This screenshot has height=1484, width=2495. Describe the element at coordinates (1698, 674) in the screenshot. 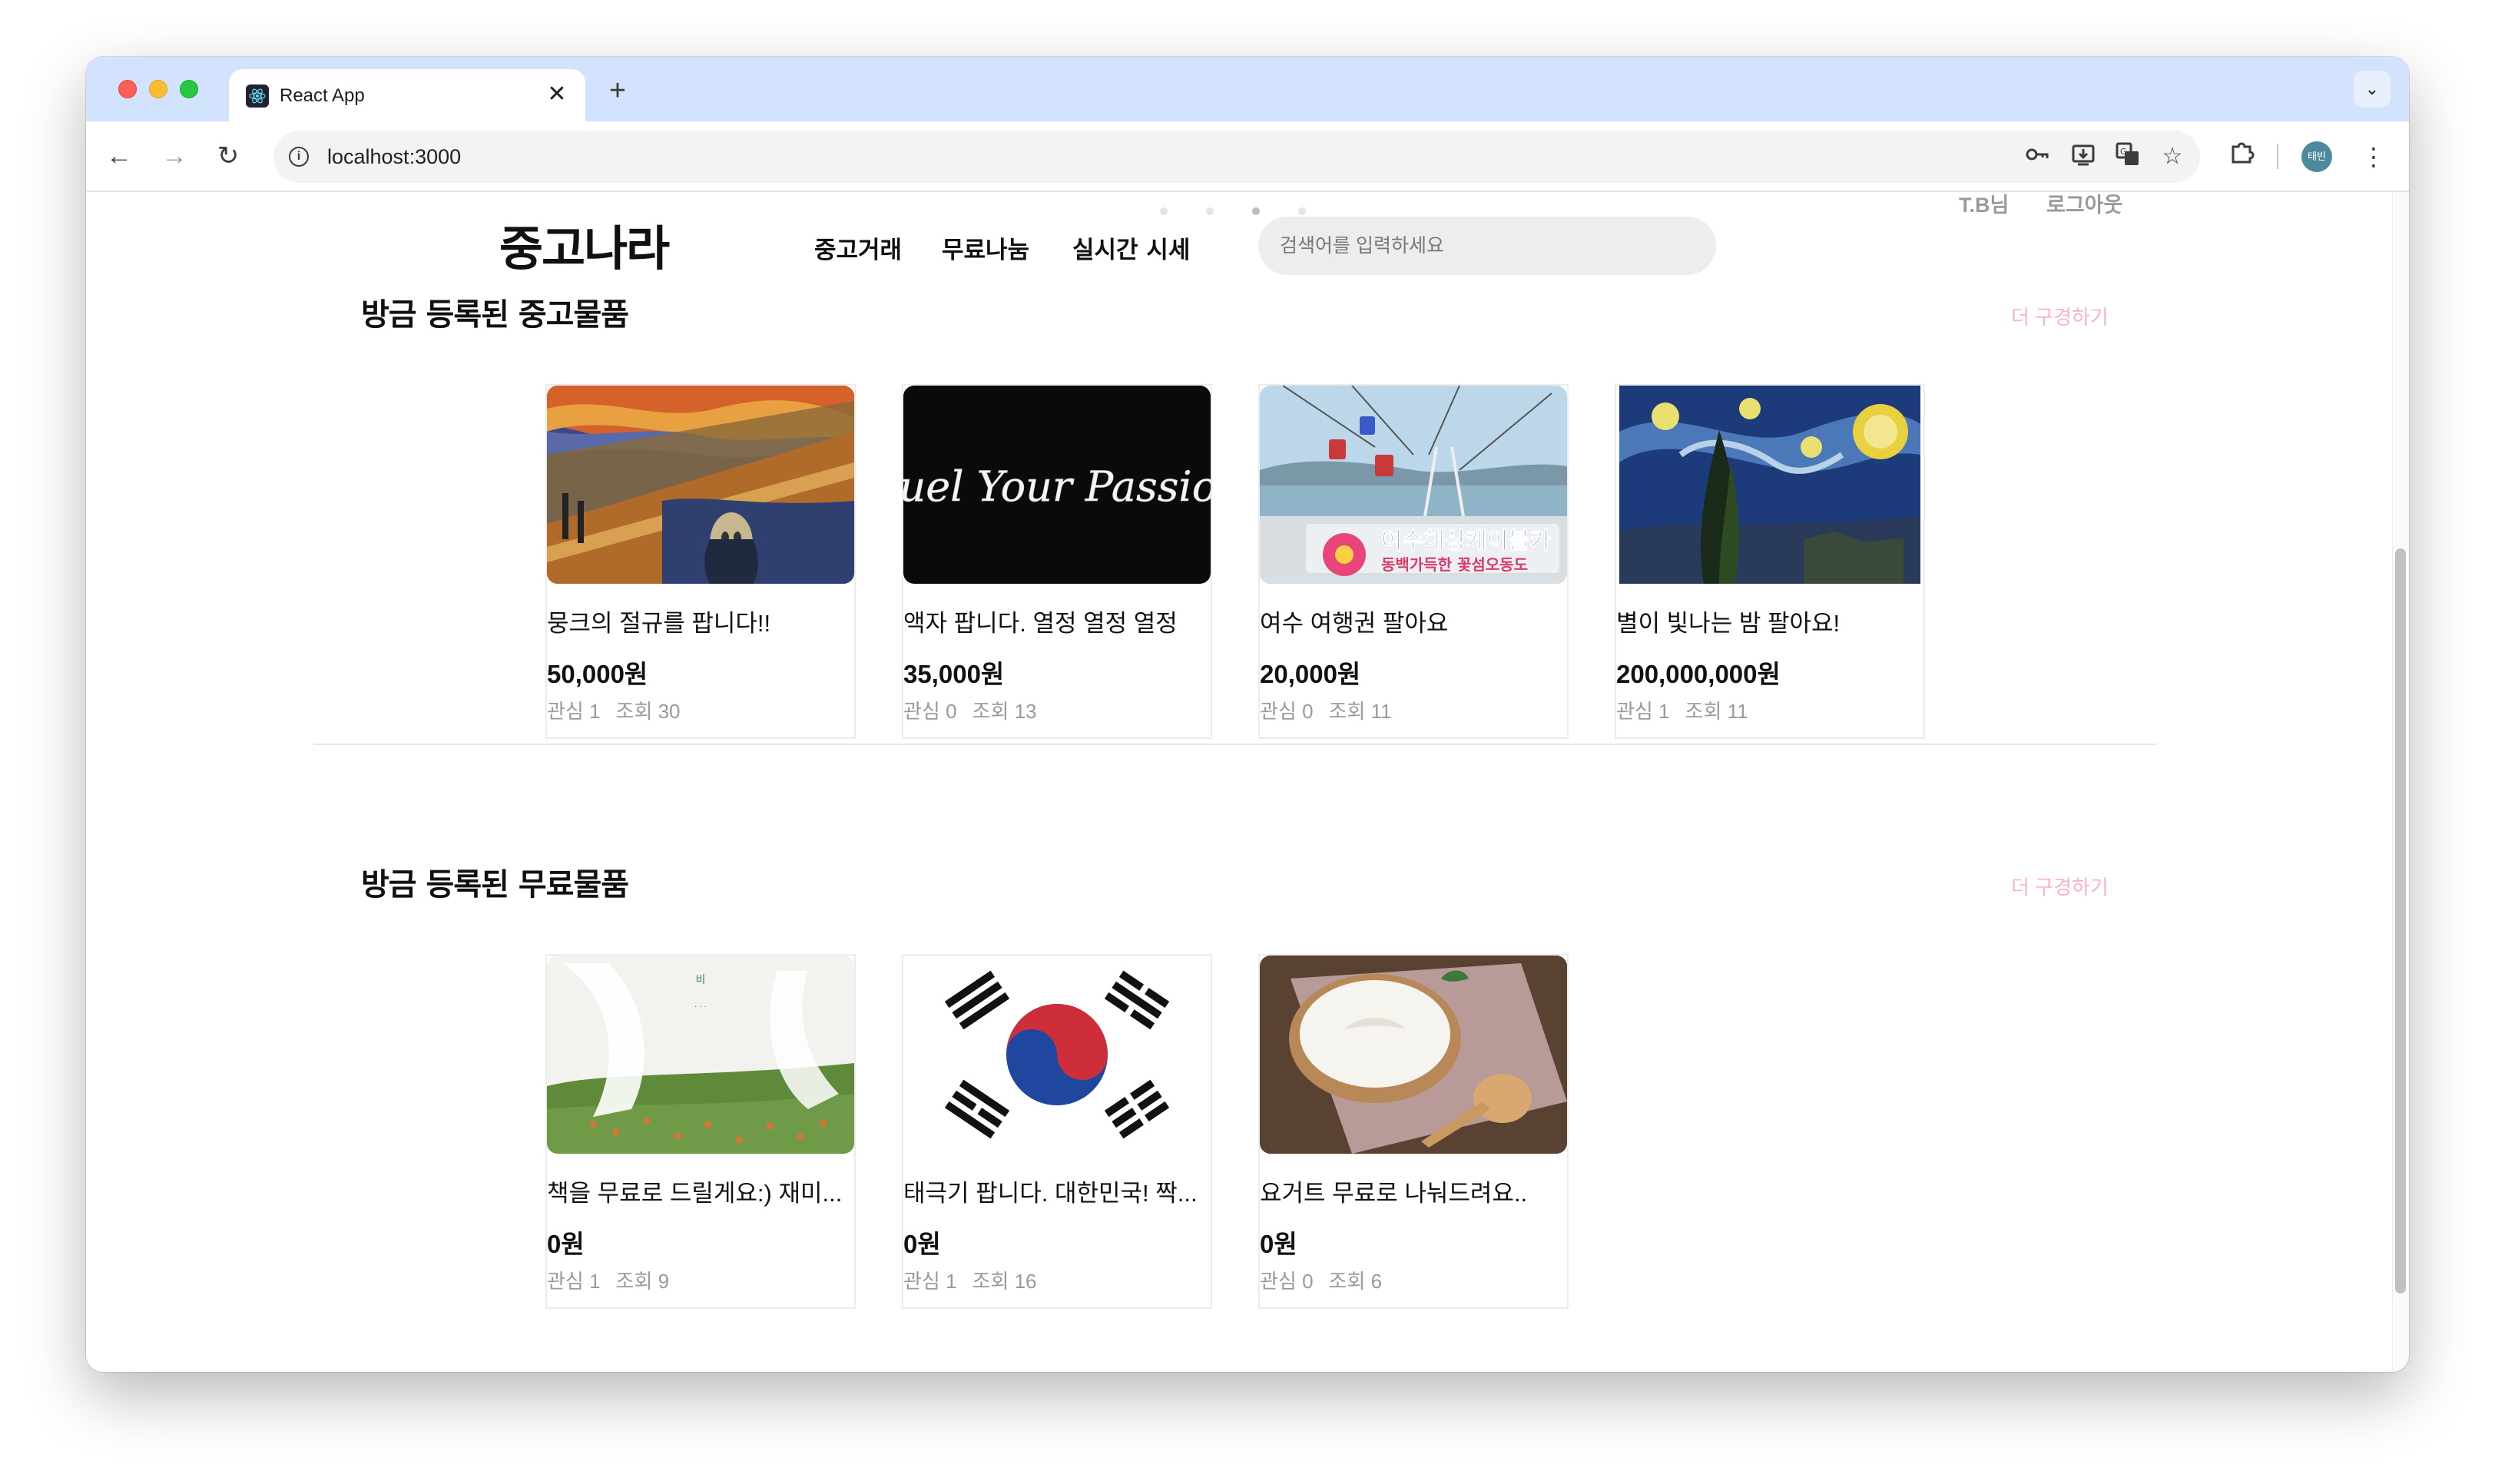

I see `product-price: 200,000,000원` at that location.